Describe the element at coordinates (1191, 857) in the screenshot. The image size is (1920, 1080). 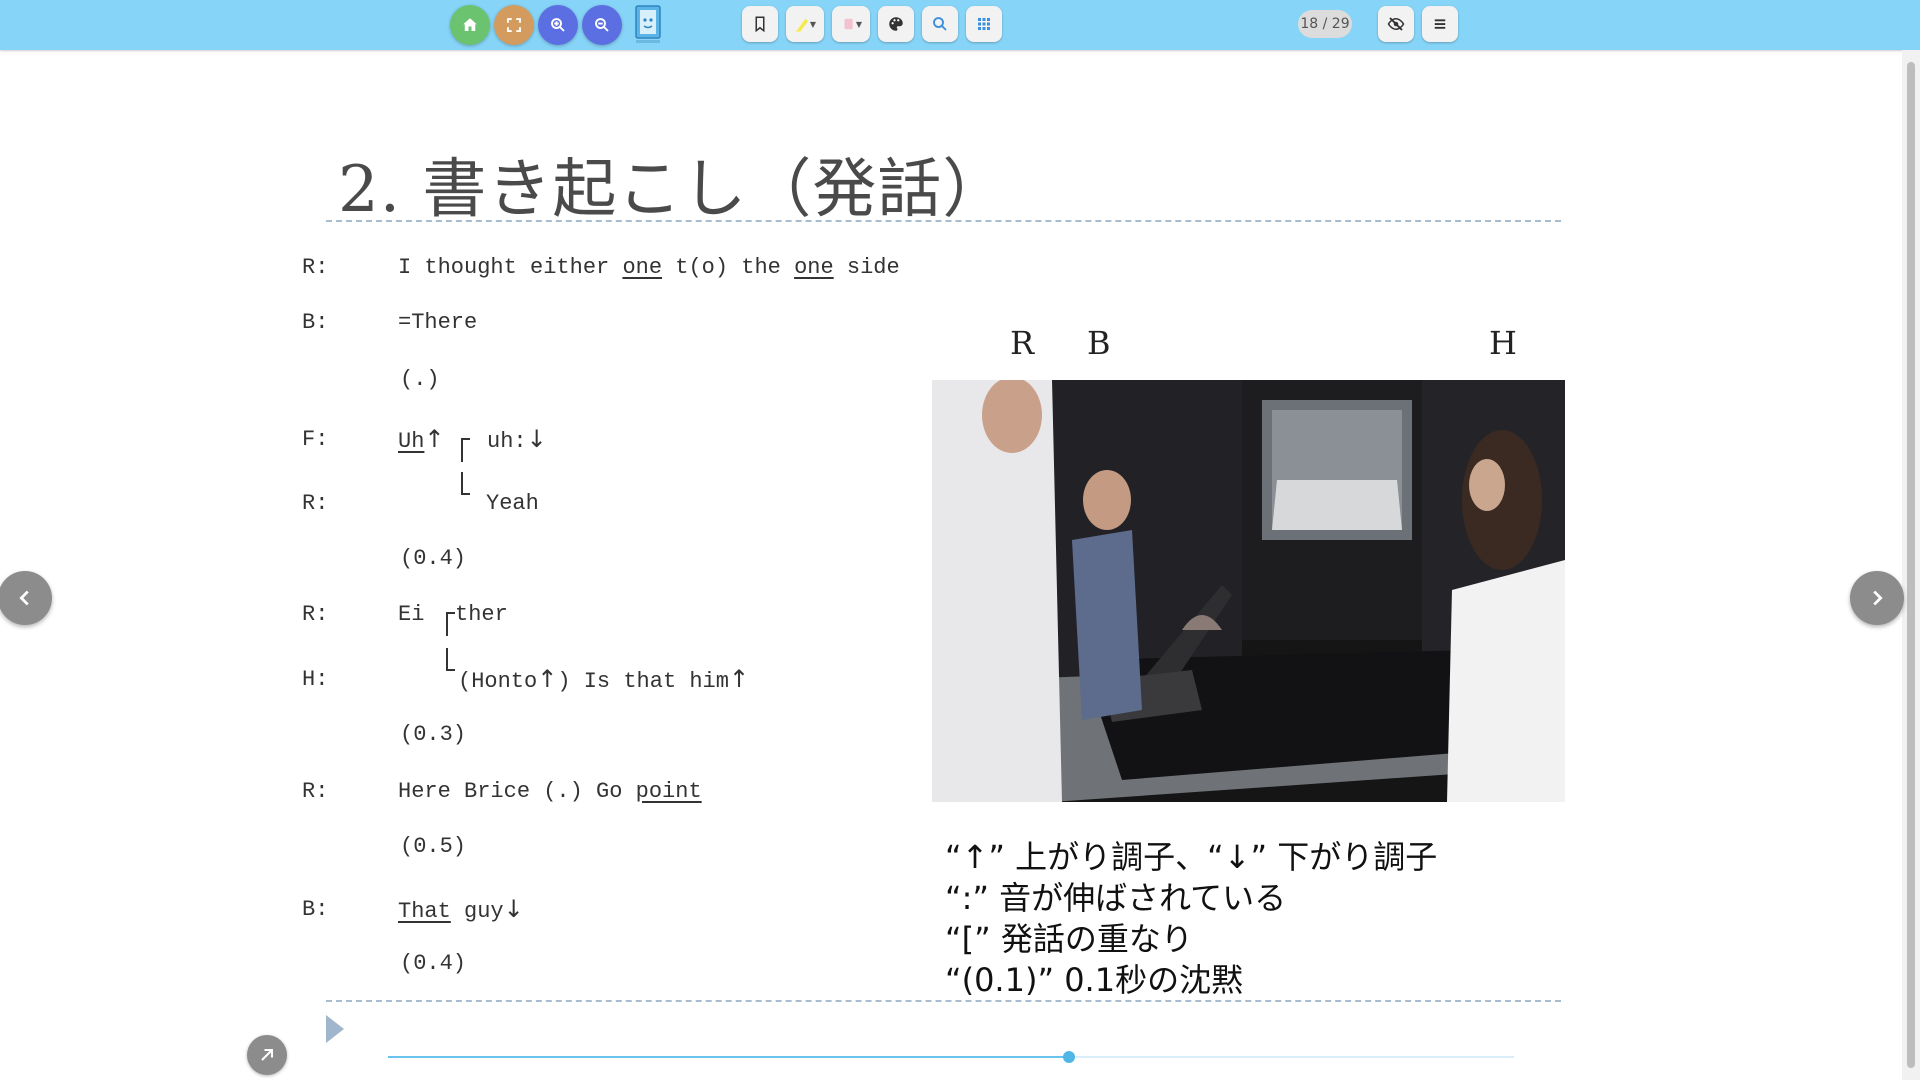
I see `legend-line: “↑” 上がり調子、“↓” 下がり調子` at that location.